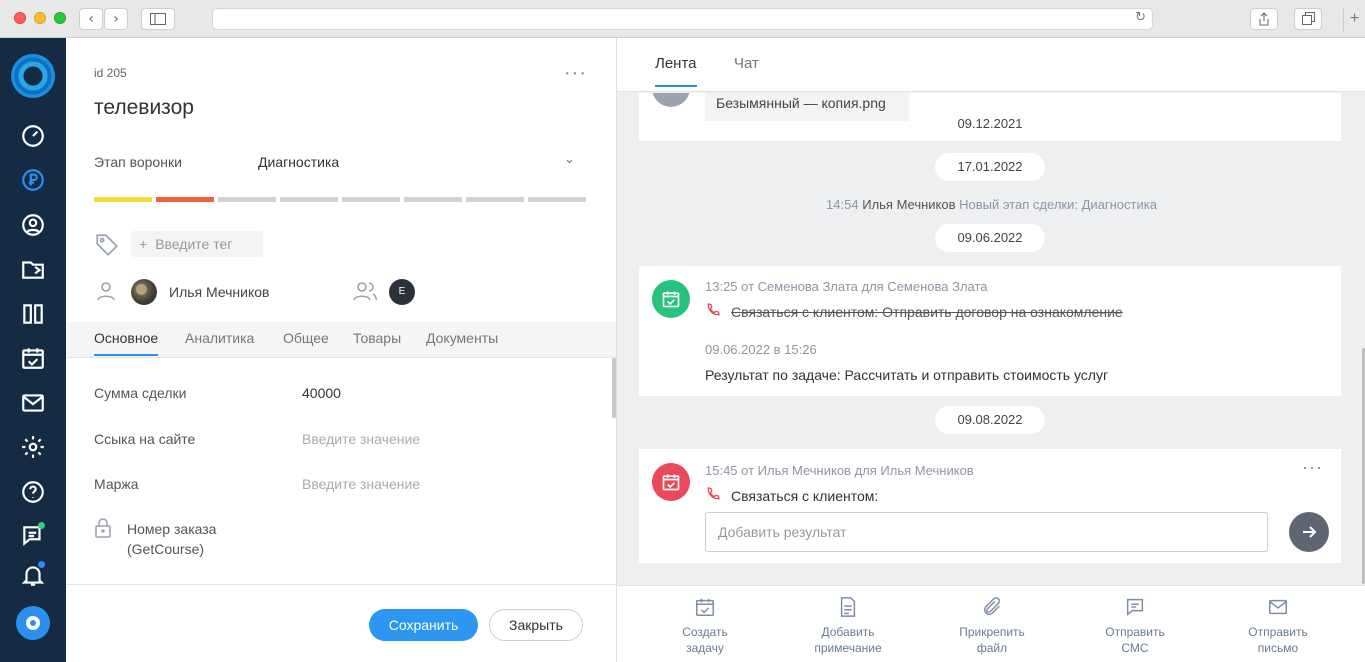 The width and height of the screenshot is (1365, 662). I want to click on observer-avatar: E, so click(402, 292).